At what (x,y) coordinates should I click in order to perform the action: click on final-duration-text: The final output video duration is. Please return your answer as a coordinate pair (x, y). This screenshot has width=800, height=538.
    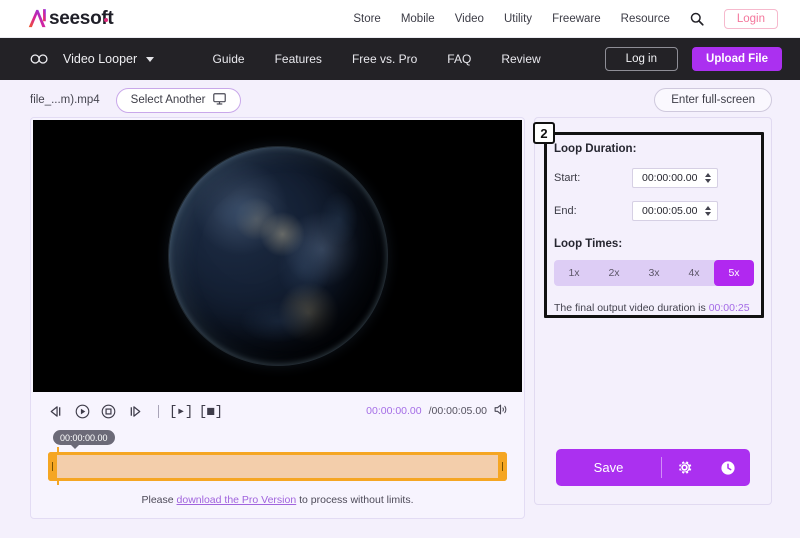
    Looking at the image, I should click on (631, 308).